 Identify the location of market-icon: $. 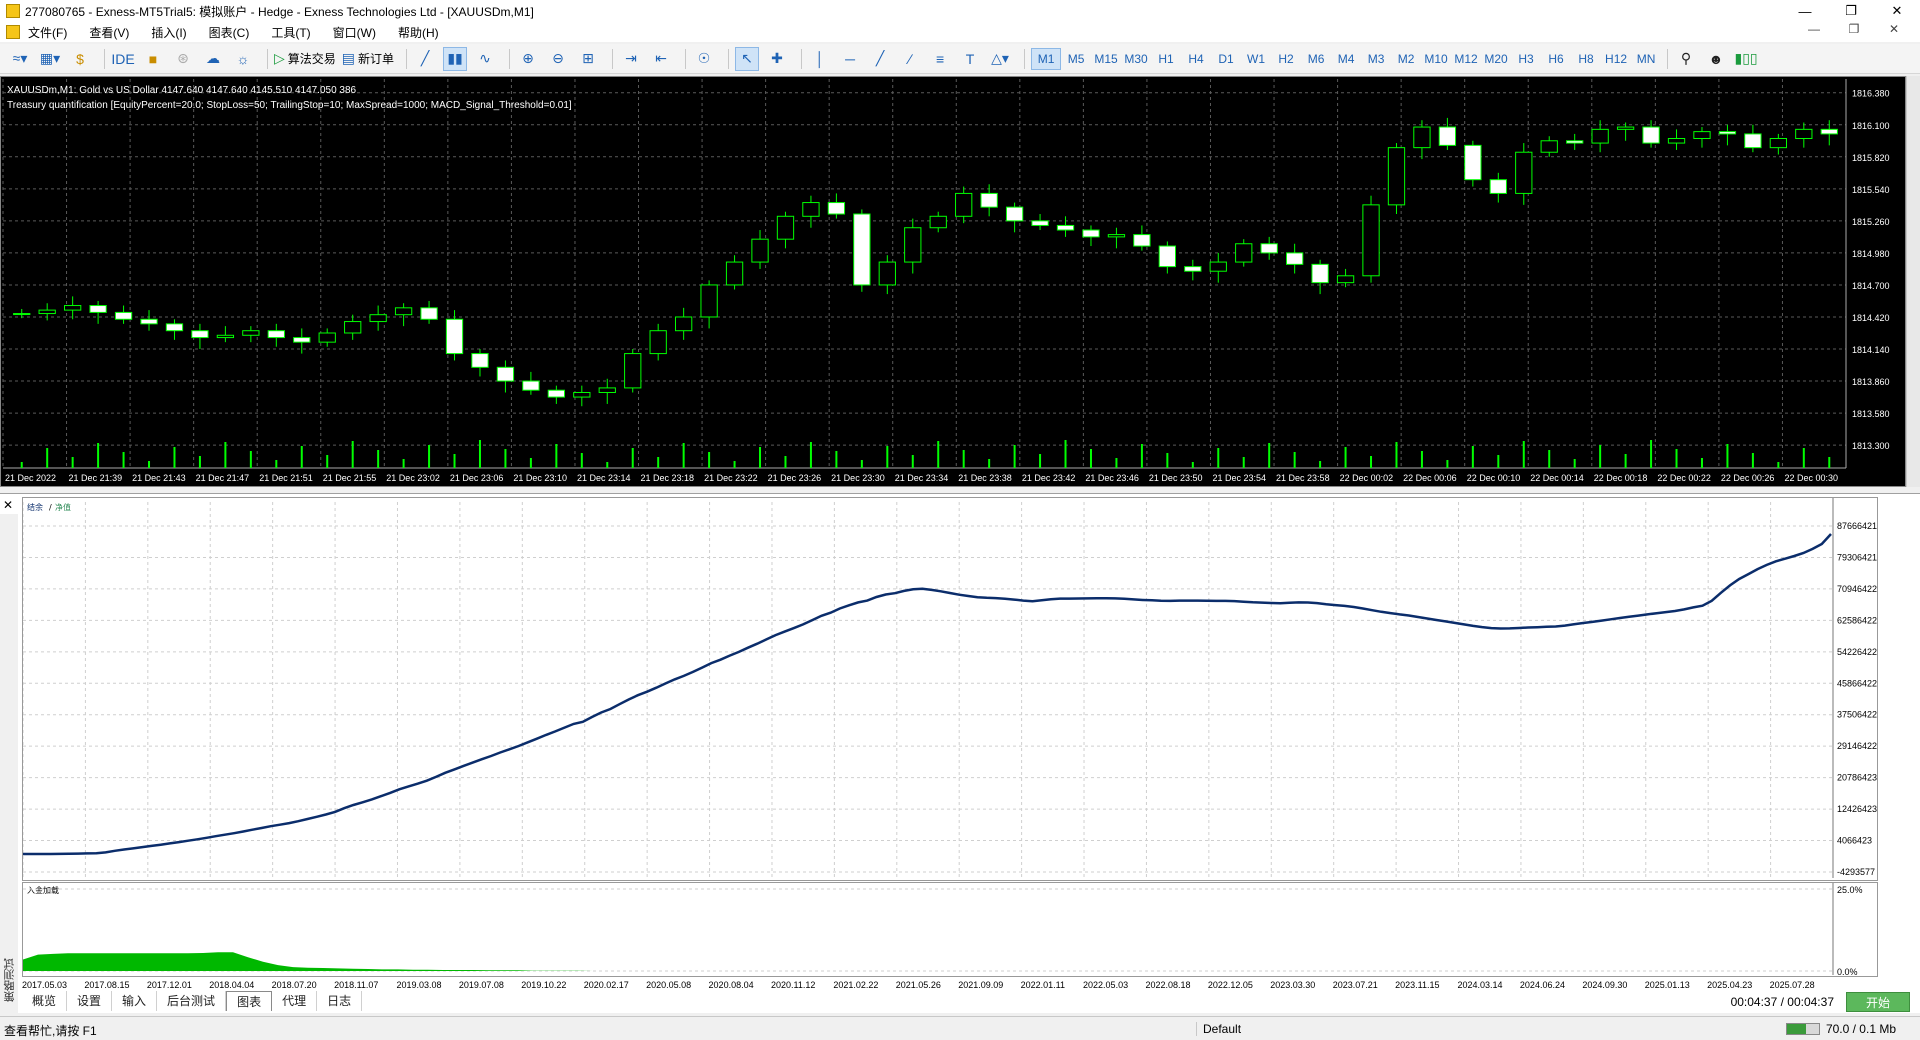
(80, 59).